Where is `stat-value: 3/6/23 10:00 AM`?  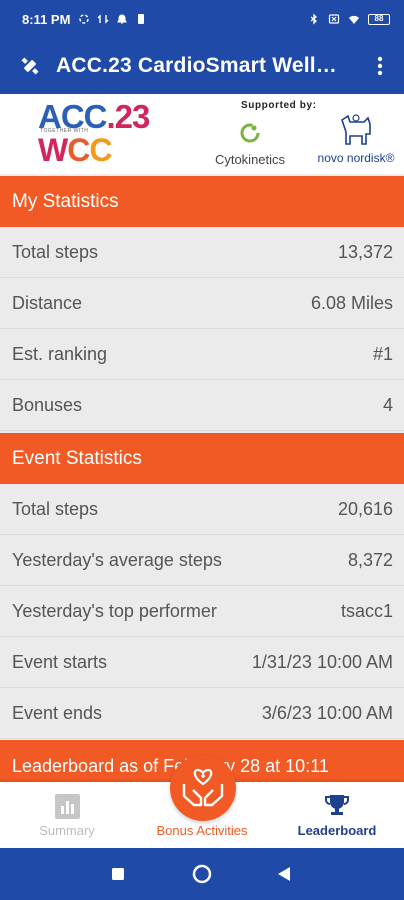 stat-value: 3/6/23 10:00 AM is located at coordinates (327, 712).